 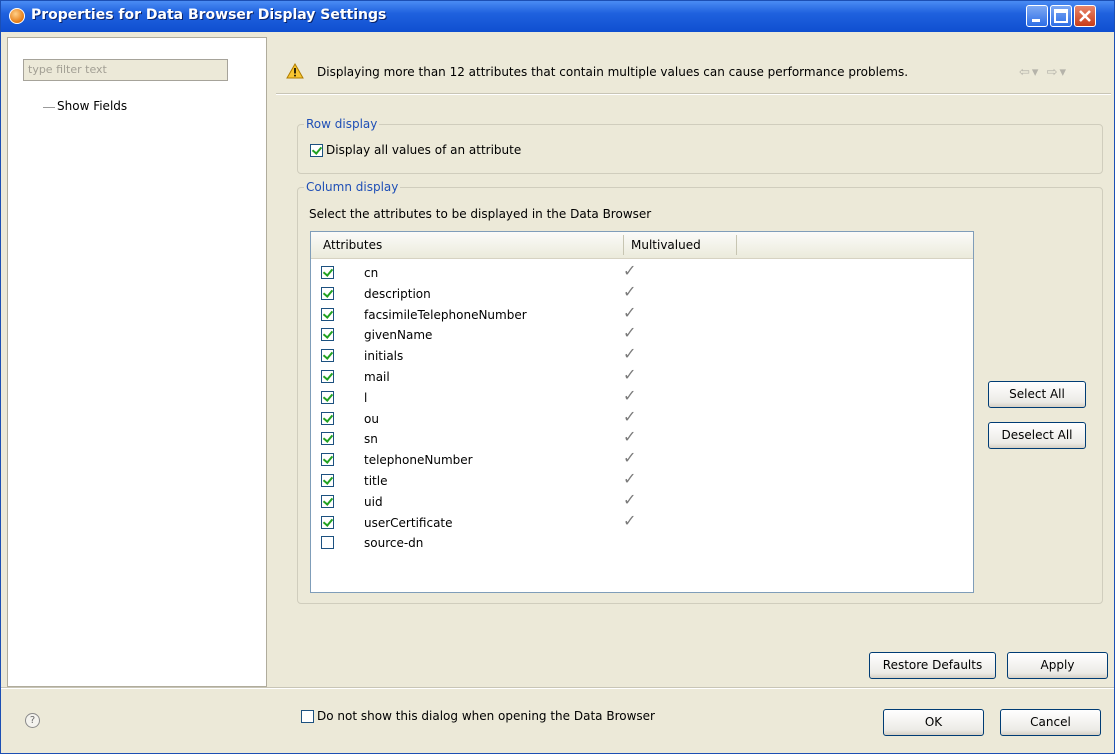 I want to click on restore-defaults-button: Restore Defaults, so click(x=932, y=665).